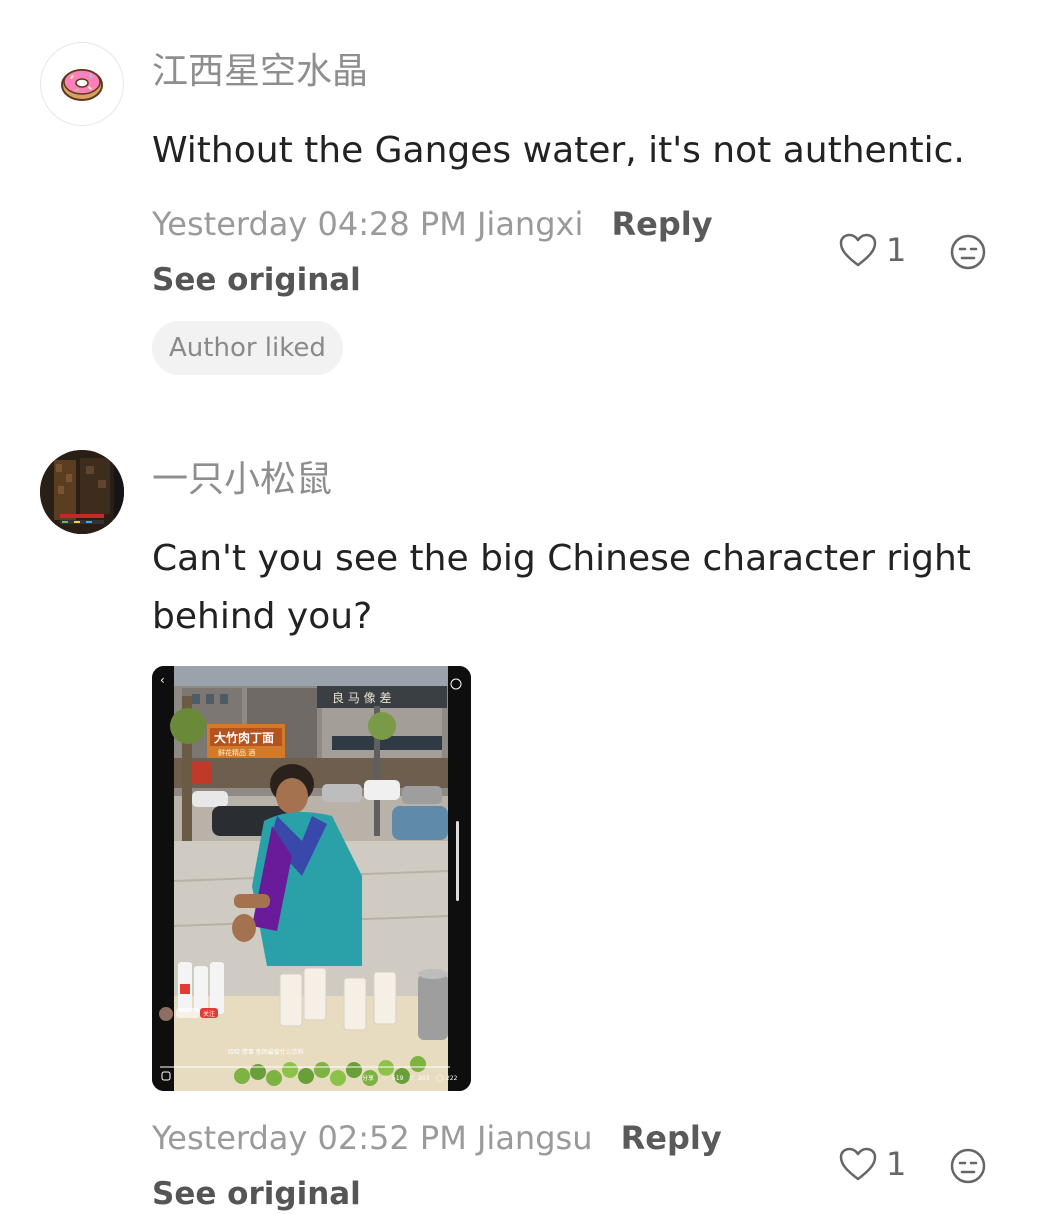  What do you see at coordinates (256, 1194) in the screenshot?
I see `see-original-link: See original` at bounding box center [256, 1194].